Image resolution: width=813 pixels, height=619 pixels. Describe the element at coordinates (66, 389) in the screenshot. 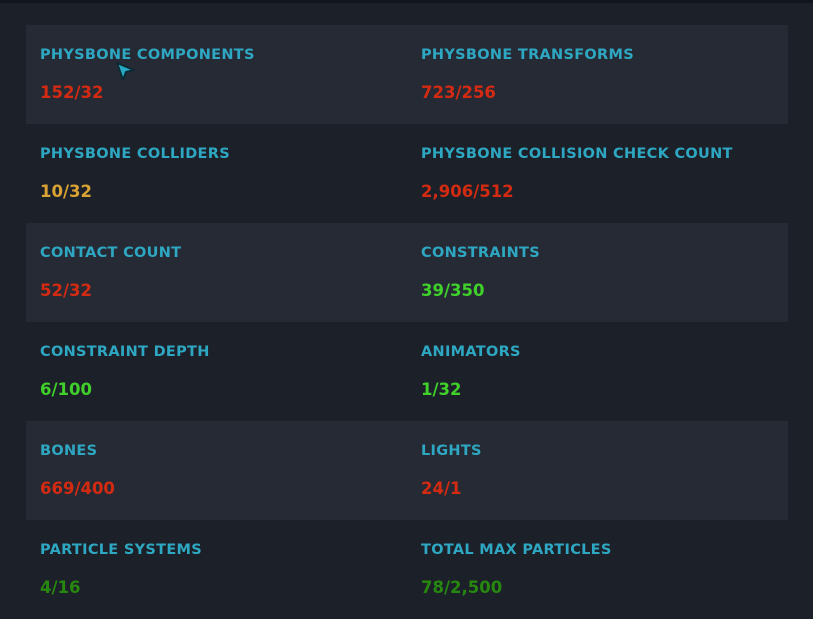

I see `stat-value: 6/100` at that location.